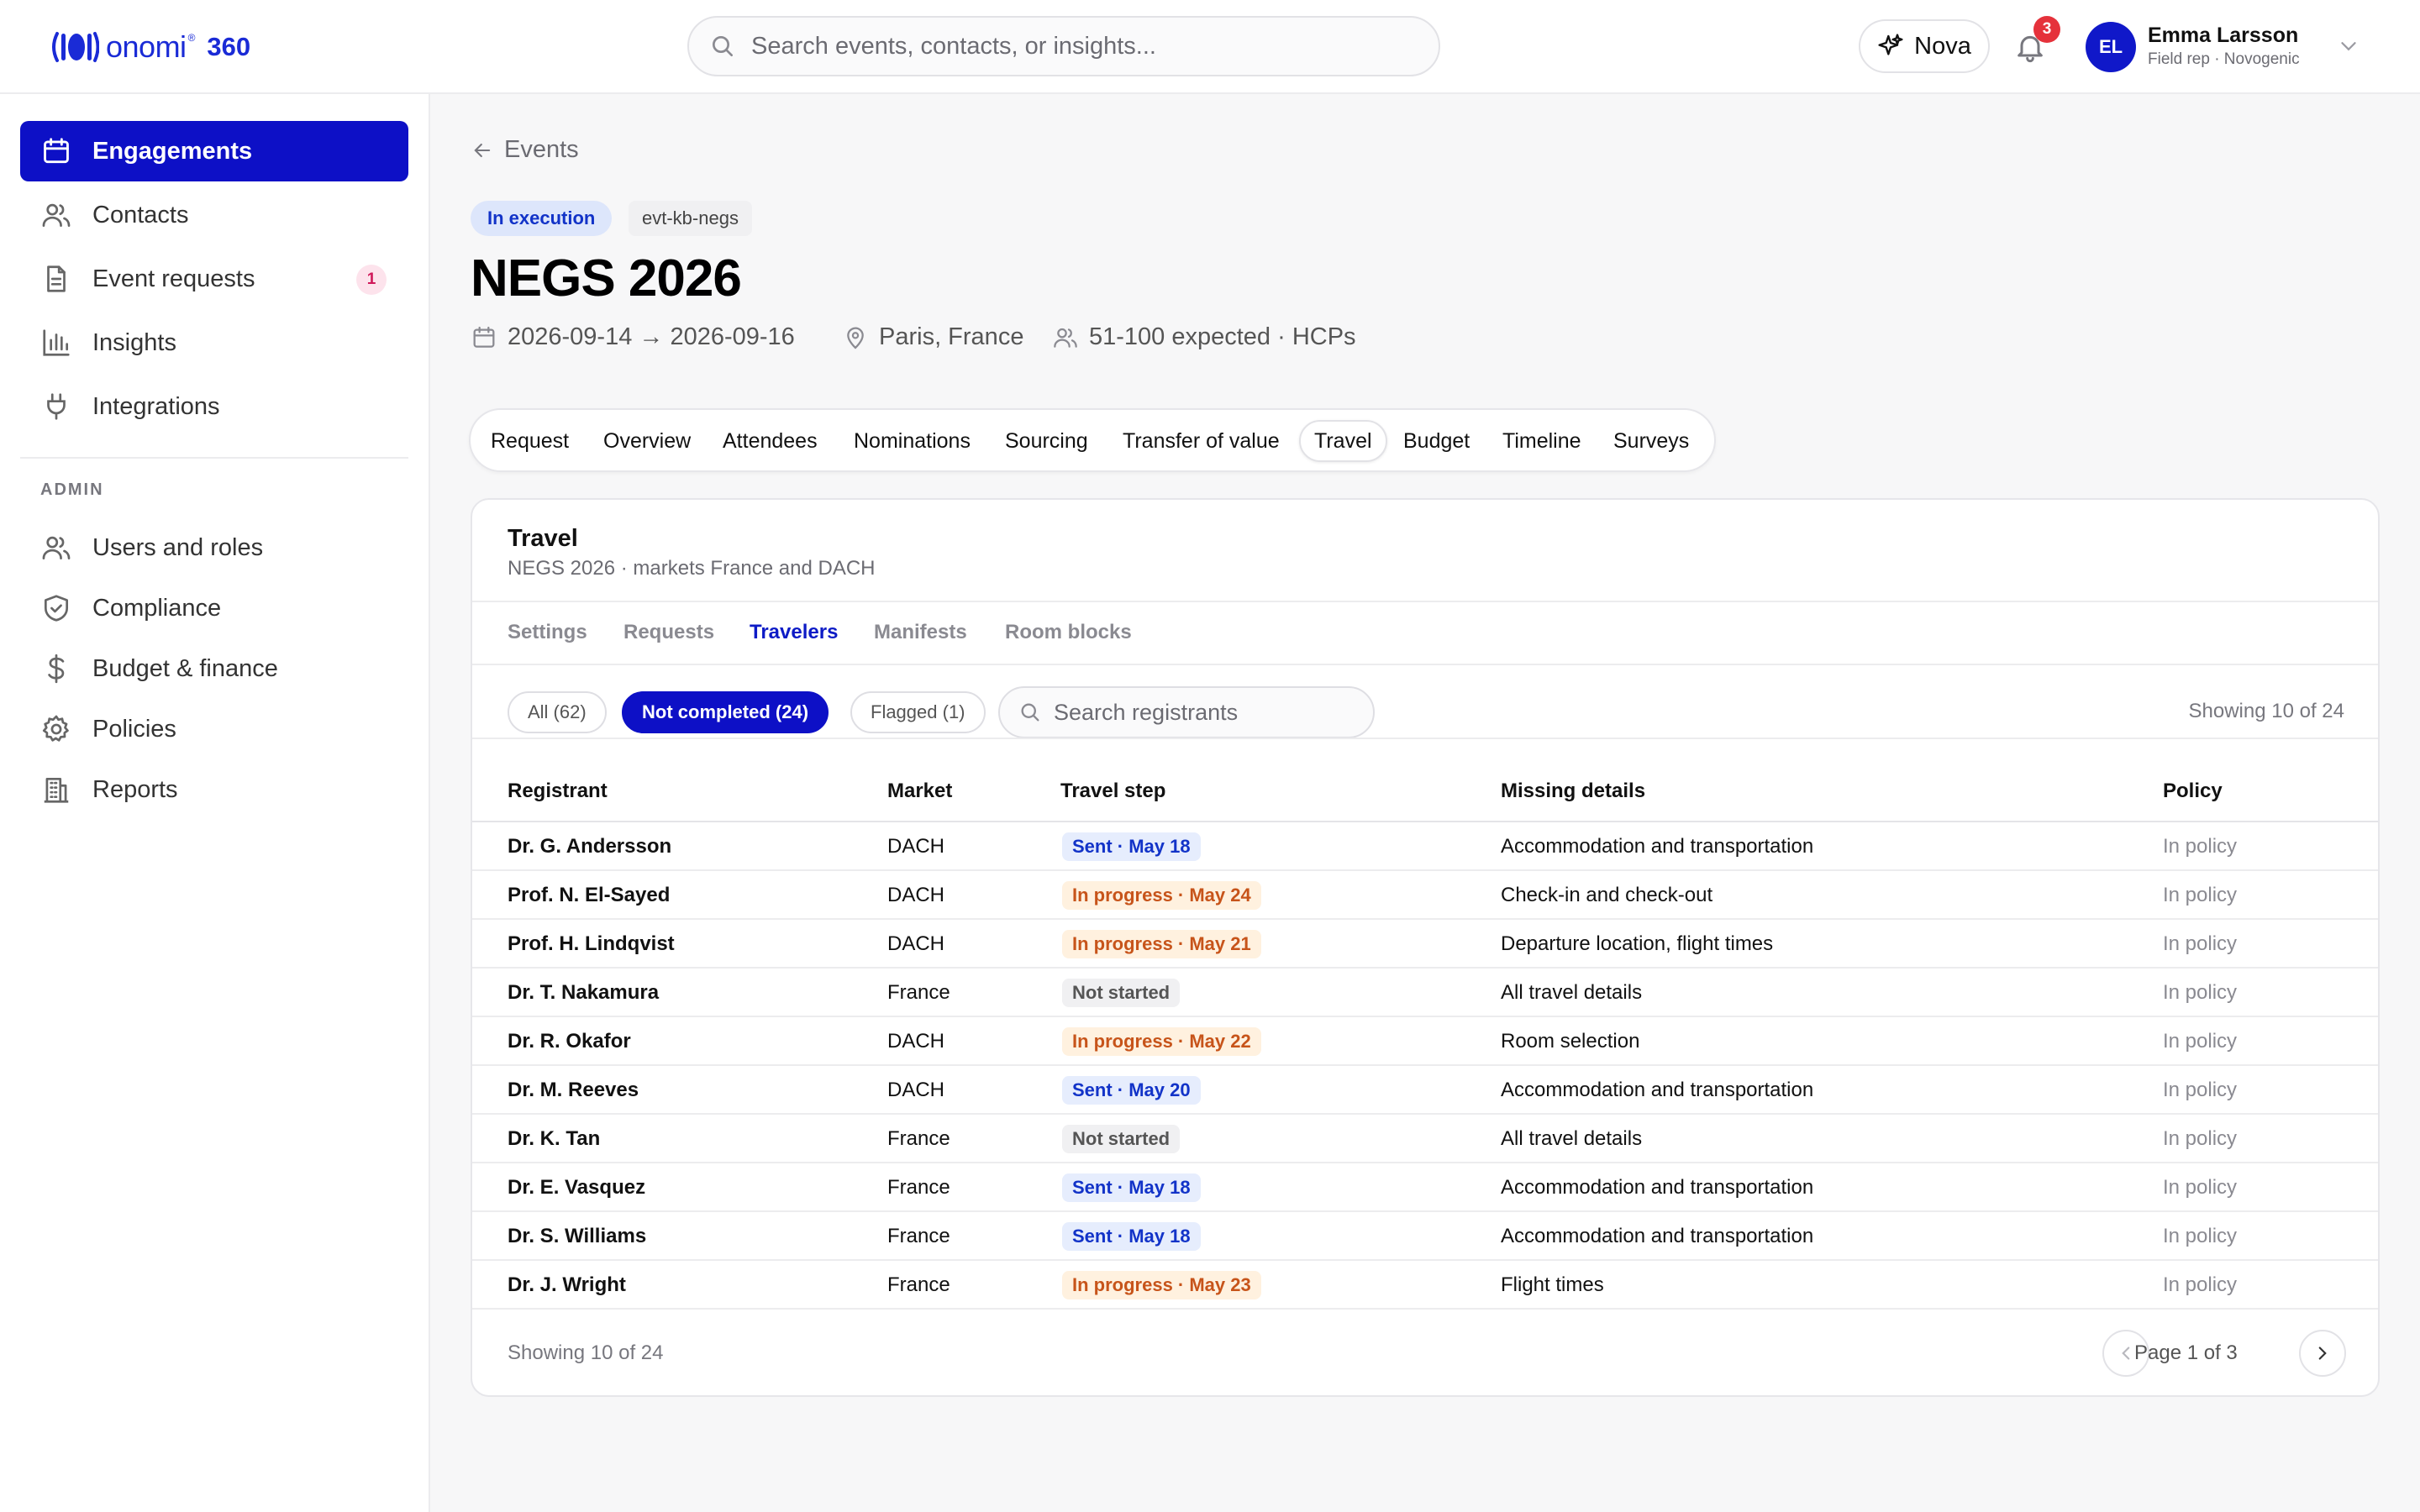 The width and height of the screenshot is (2420, 1512). Describe the element at coordinates (1573, 791) in the screenshot. I see `column-header-missing-details: Missing details` at that location.